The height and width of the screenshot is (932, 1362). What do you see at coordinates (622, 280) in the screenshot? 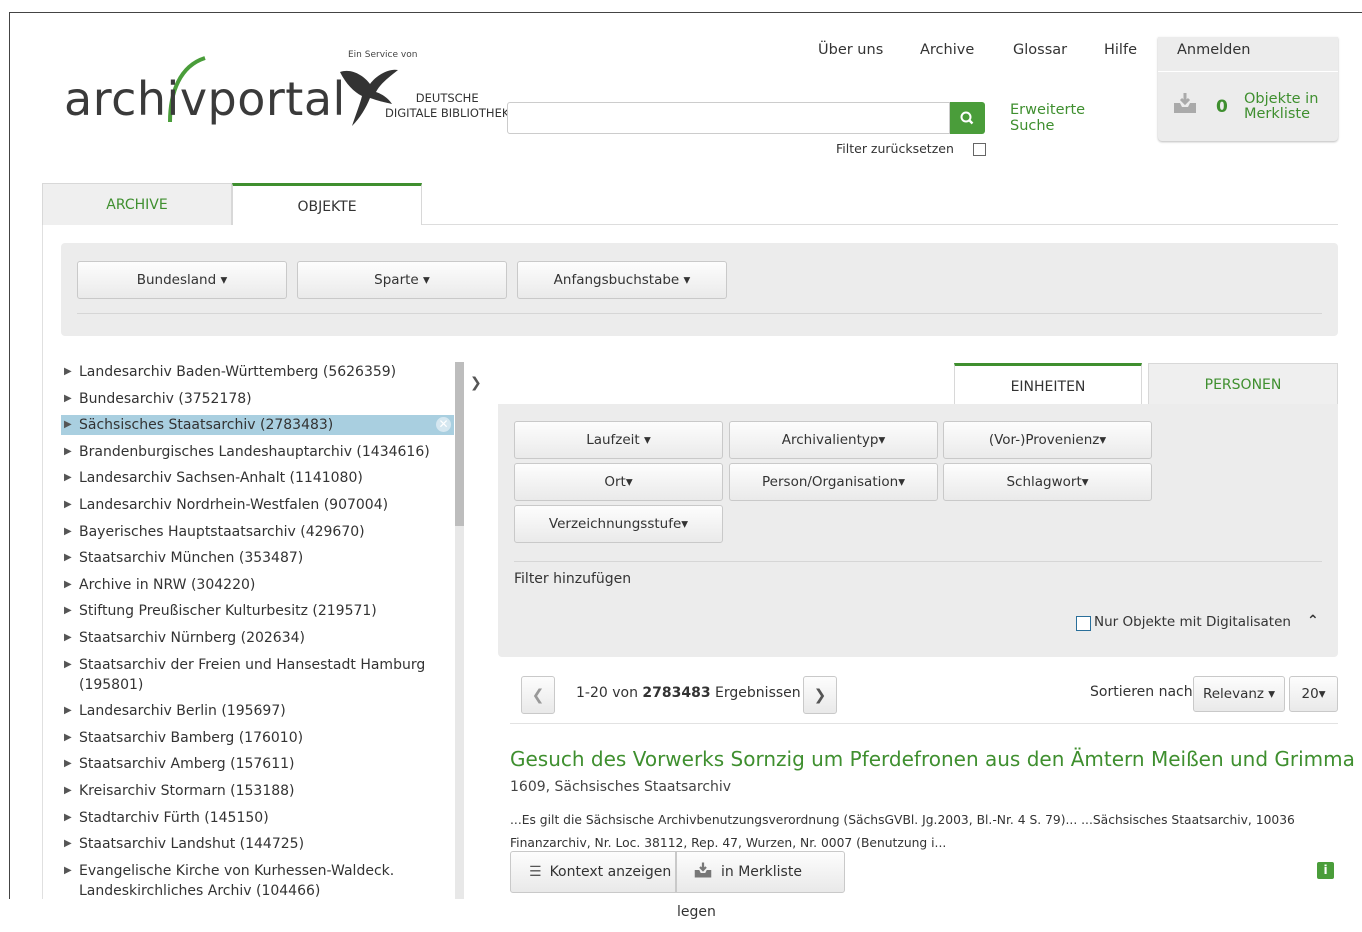
I see `anfangsbuchstabe-dropdown: Anfangsbuchstabe ▾` at bounding box center [622, 280].